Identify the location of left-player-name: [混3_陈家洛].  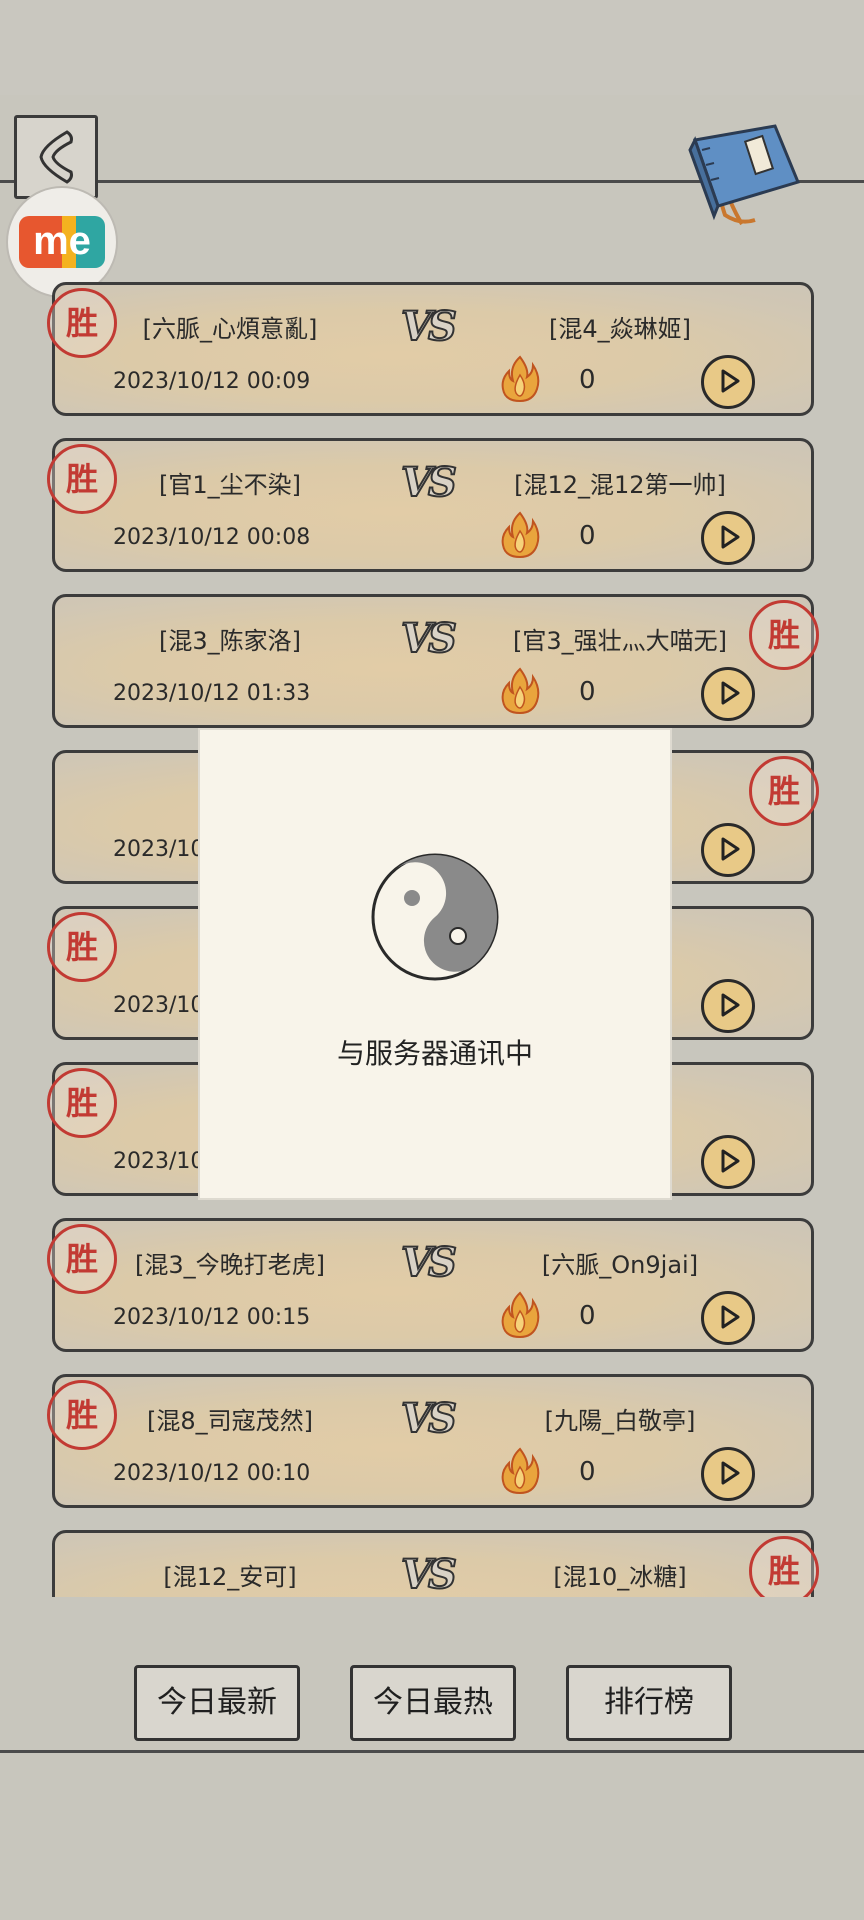
(230, 641).